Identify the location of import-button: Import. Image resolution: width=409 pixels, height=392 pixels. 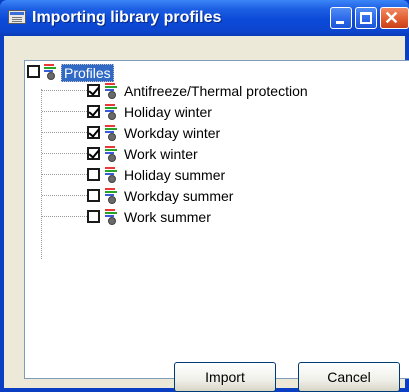
(225, 377).